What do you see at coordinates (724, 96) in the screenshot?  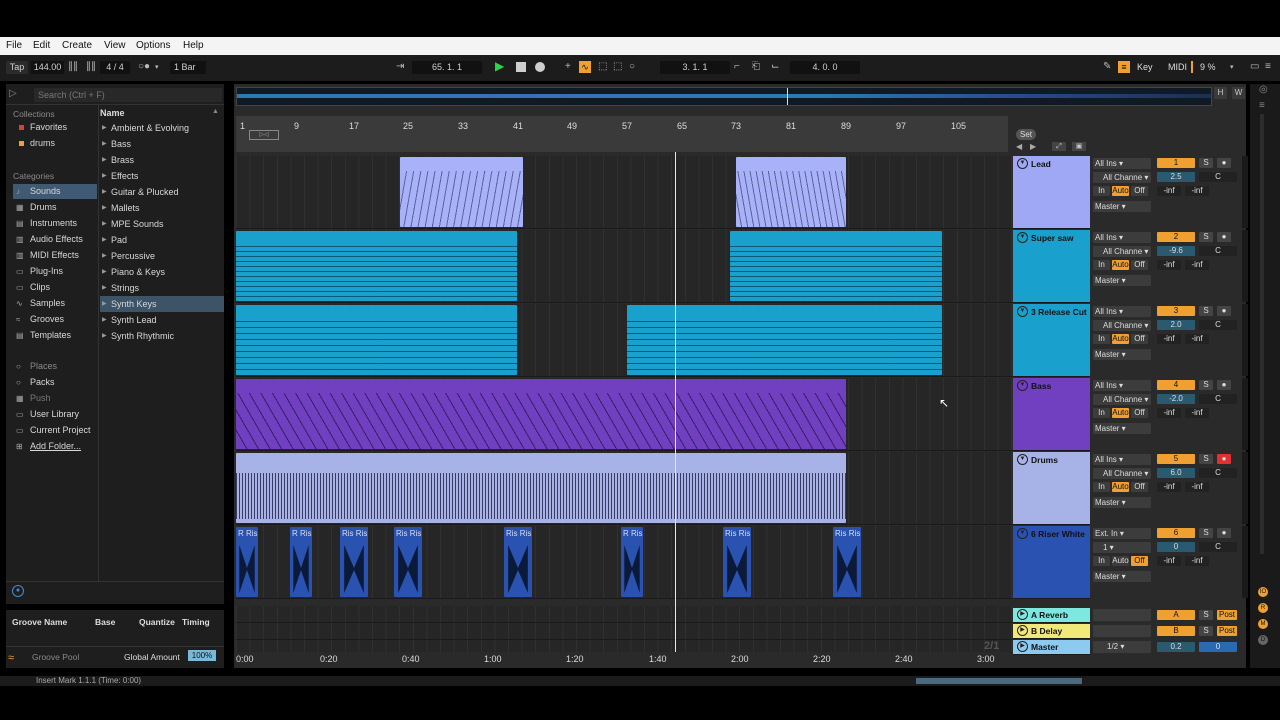 I see `arrangement-overview` at bounding box center [724, 96].